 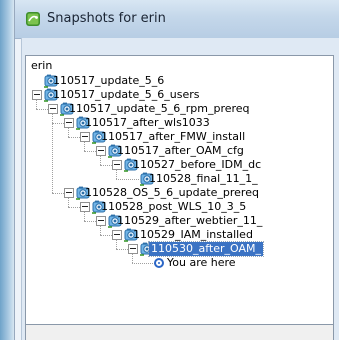 What do you see at coordinates (106, 18) in the screenshot?
I see `window-title: Snapshots for erin` at bounding box center [106, 18].